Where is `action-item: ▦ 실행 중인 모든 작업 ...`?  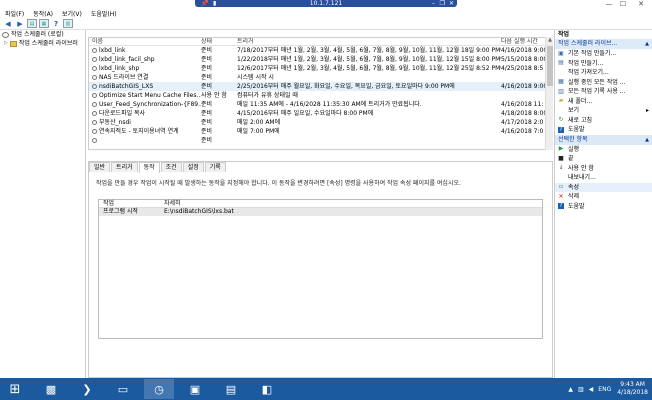
action-item: ▦ 실행 중인 모든 작업 ... is located at coordinates (603, 83).